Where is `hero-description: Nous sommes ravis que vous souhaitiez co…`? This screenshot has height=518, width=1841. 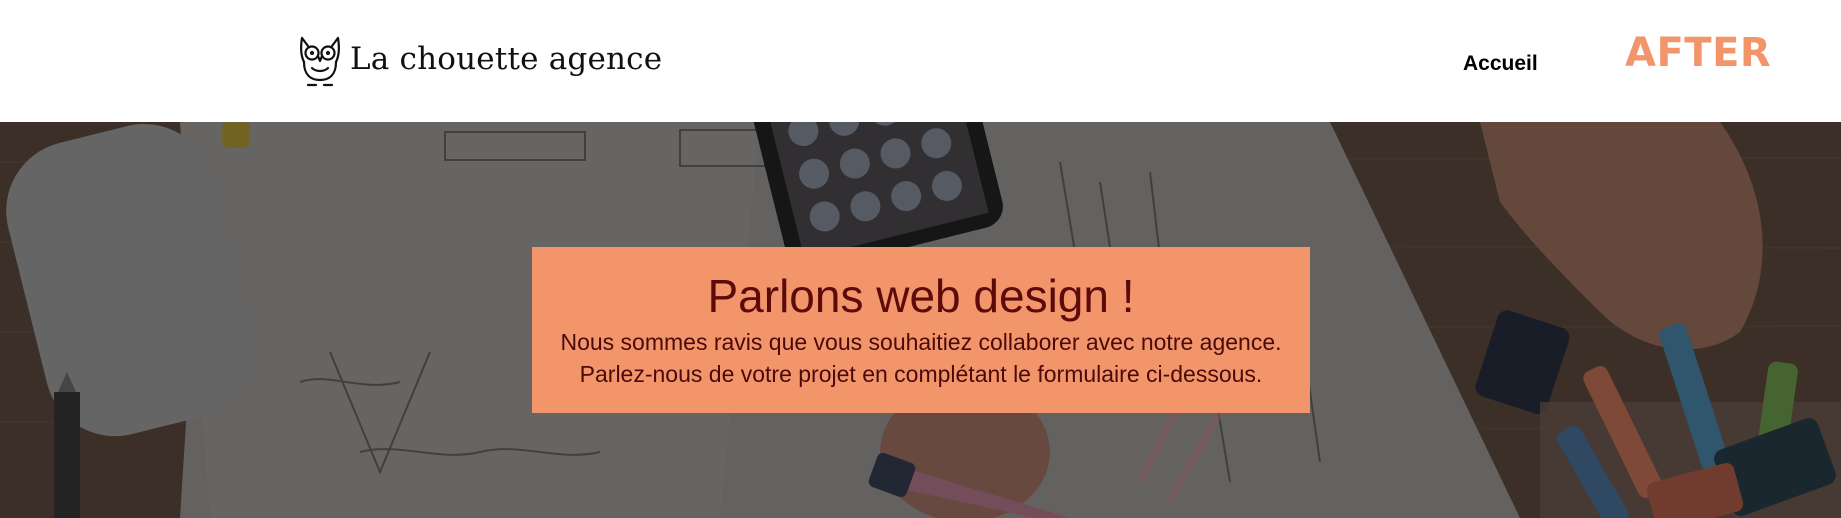
hero-description: Nous sommes ravis que vous souhaitiez co… is located at coordinates (921, 358).